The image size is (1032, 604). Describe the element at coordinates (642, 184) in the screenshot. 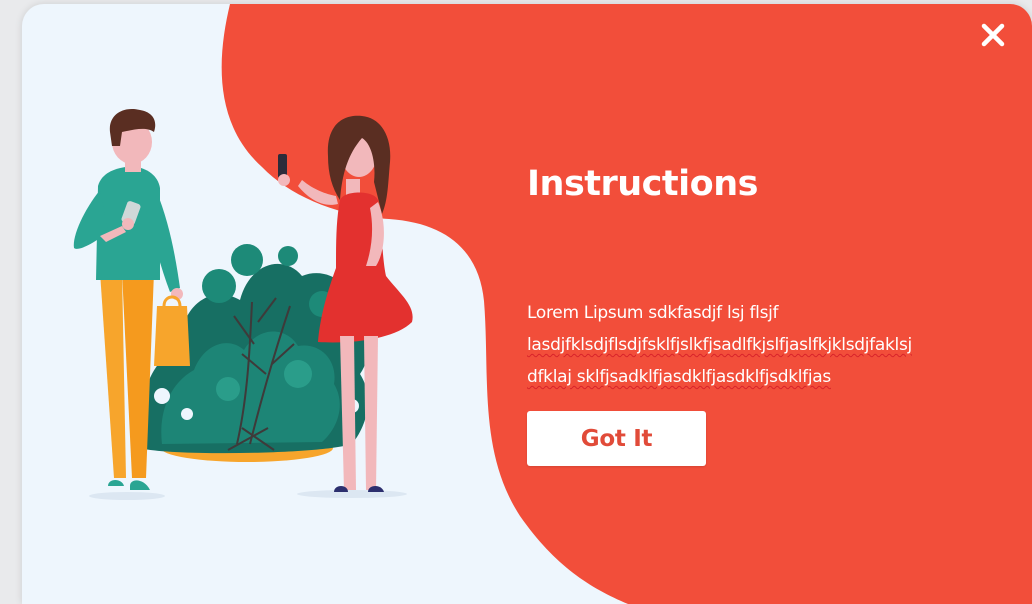

I see `dialog-title: Instructions` at that location.